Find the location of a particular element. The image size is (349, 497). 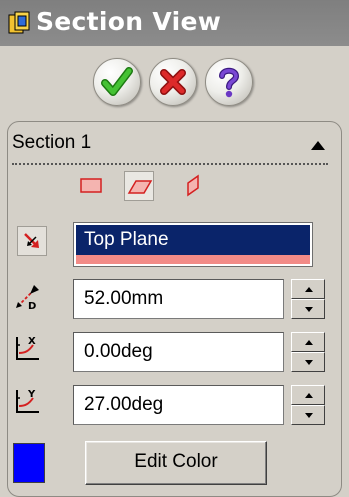

rotation-y-spinner is located at coordinates (308, 405).